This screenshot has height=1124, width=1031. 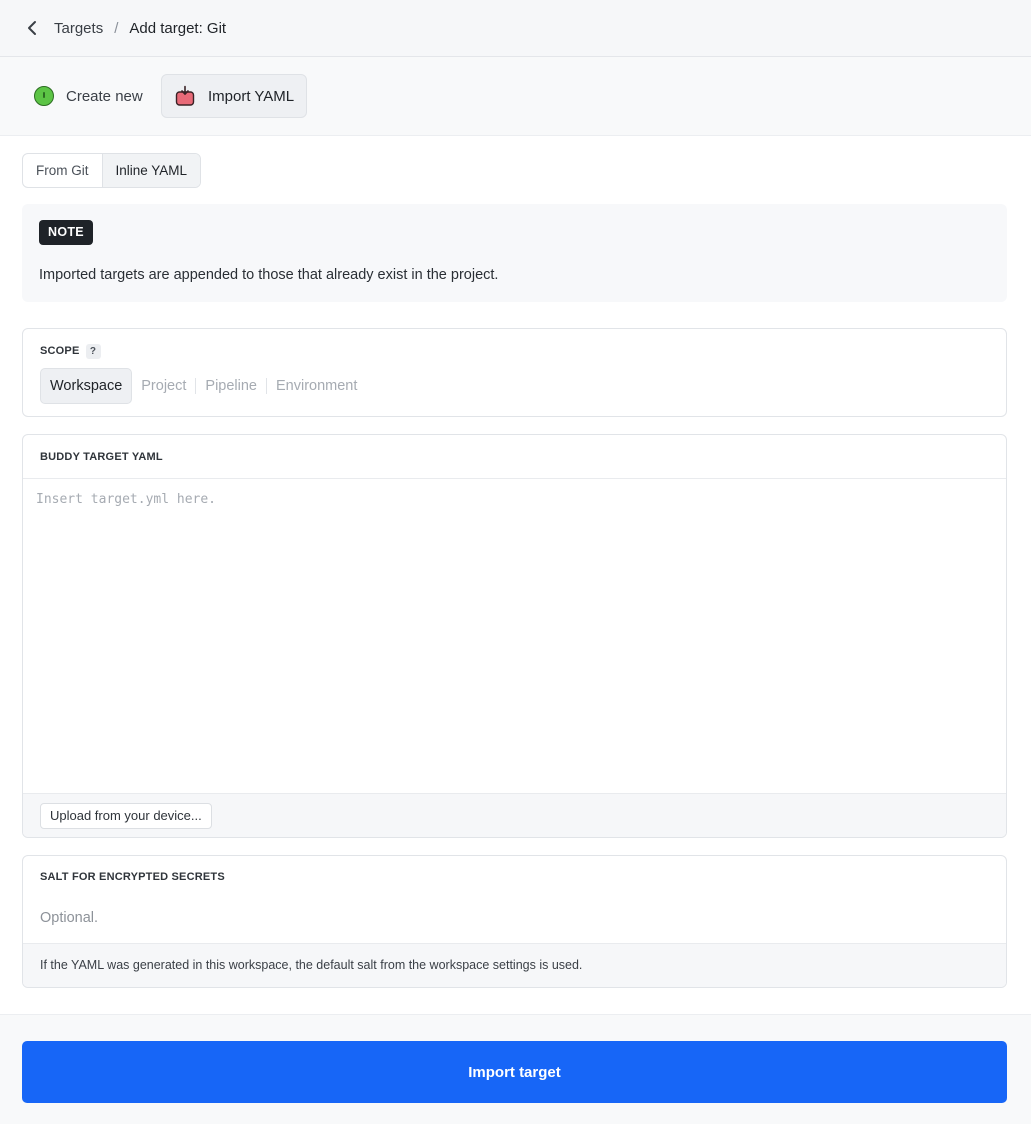 What do you see at coordinates (163, 386) in the screenshot?
I see `scope-option-project: Project` at bounding box center [163, 386].